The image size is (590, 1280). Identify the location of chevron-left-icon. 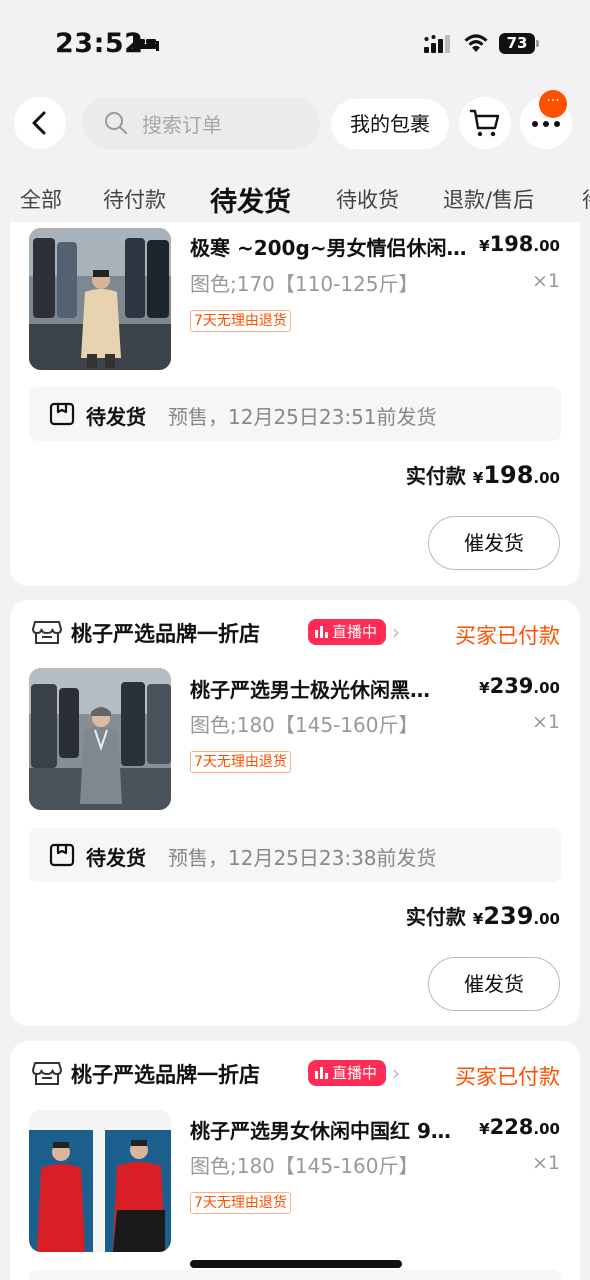
(39, 123).